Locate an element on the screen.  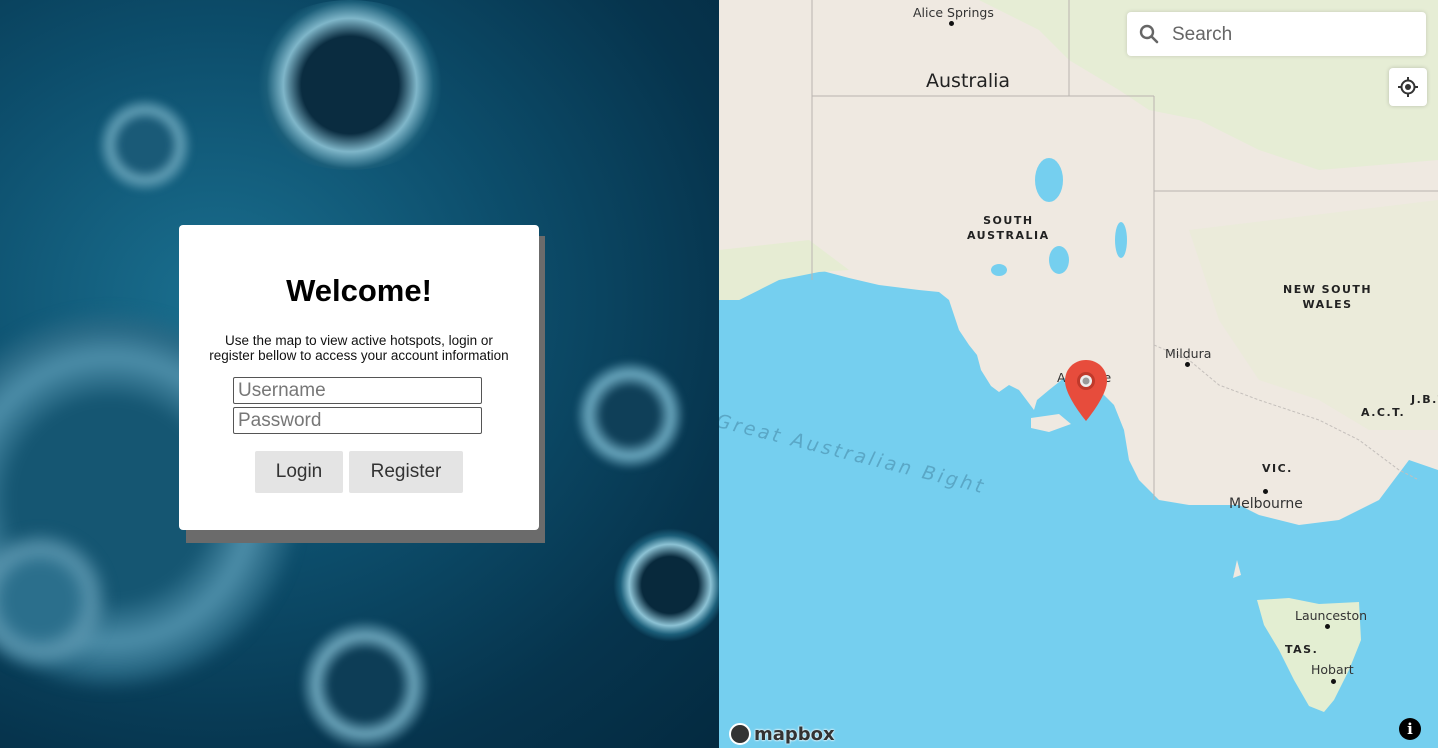
crosshair-icon is located at coordinates (1408, 87).